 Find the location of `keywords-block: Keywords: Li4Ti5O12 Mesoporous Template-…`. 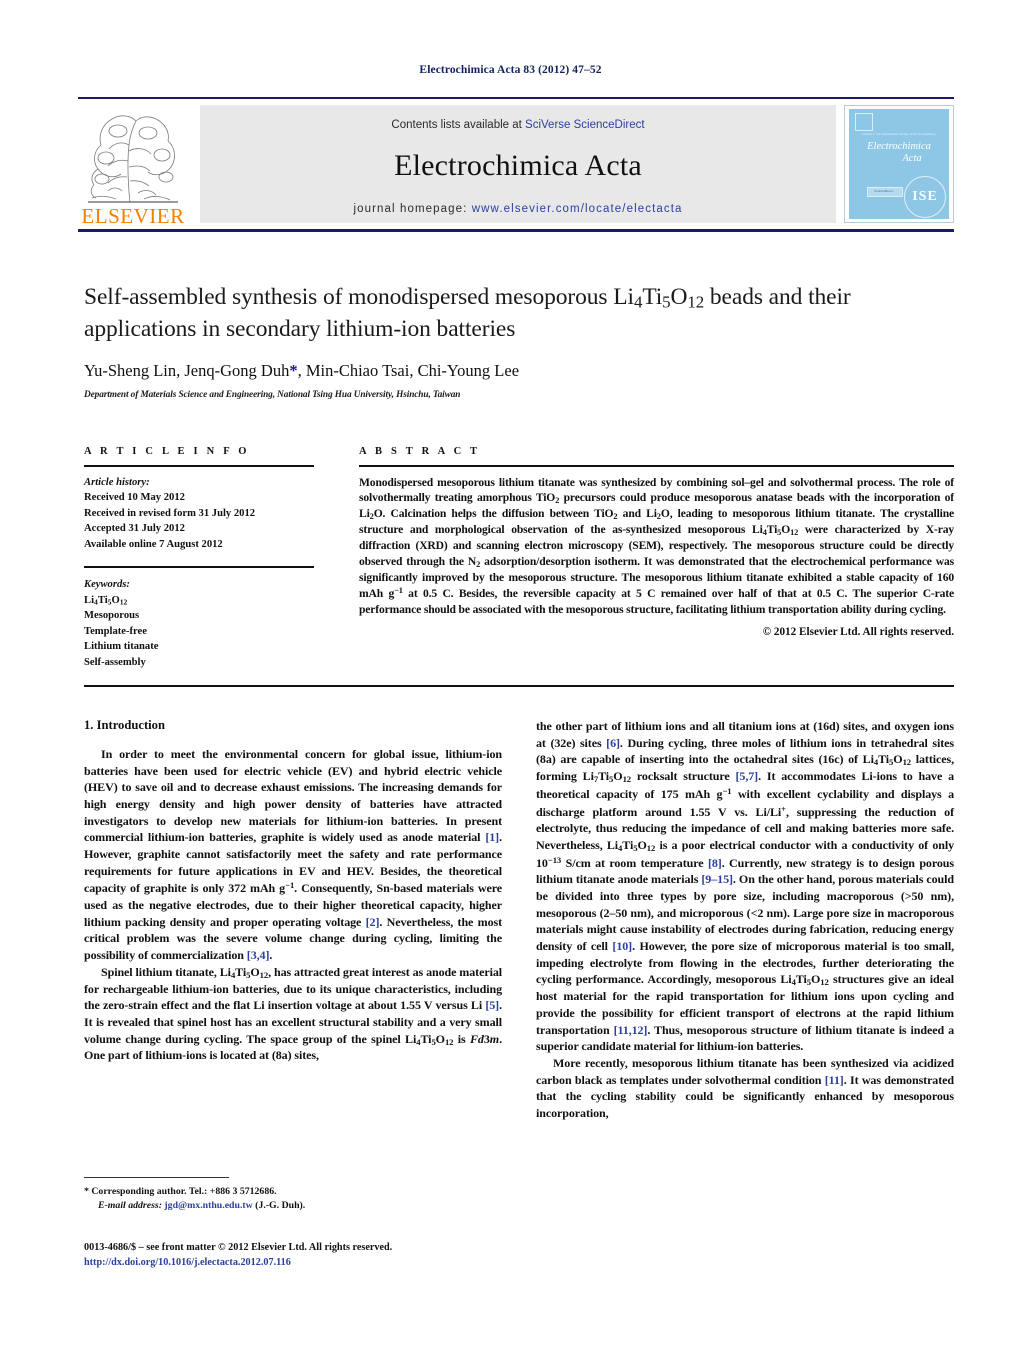

keywords-block: Keywords: Li4Ti5O12 Mesoporous Template-… is located at coordinates (199, 623).